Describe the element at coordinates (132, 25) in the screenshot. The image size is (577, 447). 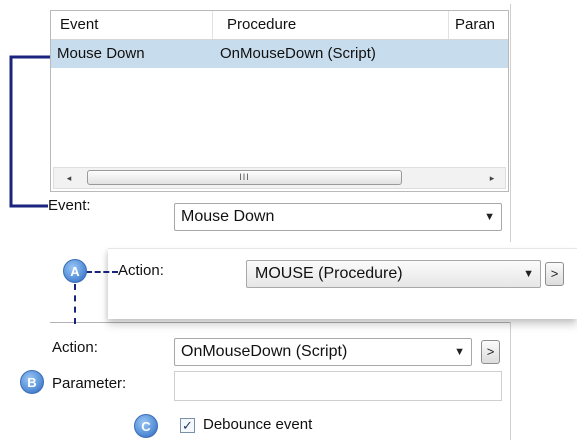
I see `column-header-event: Event` at that location.